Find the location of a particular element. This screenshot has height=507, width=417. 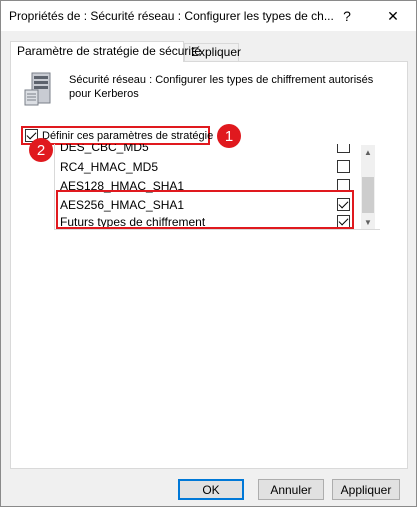

scroll-thumb is located at coordinates (368, 195).